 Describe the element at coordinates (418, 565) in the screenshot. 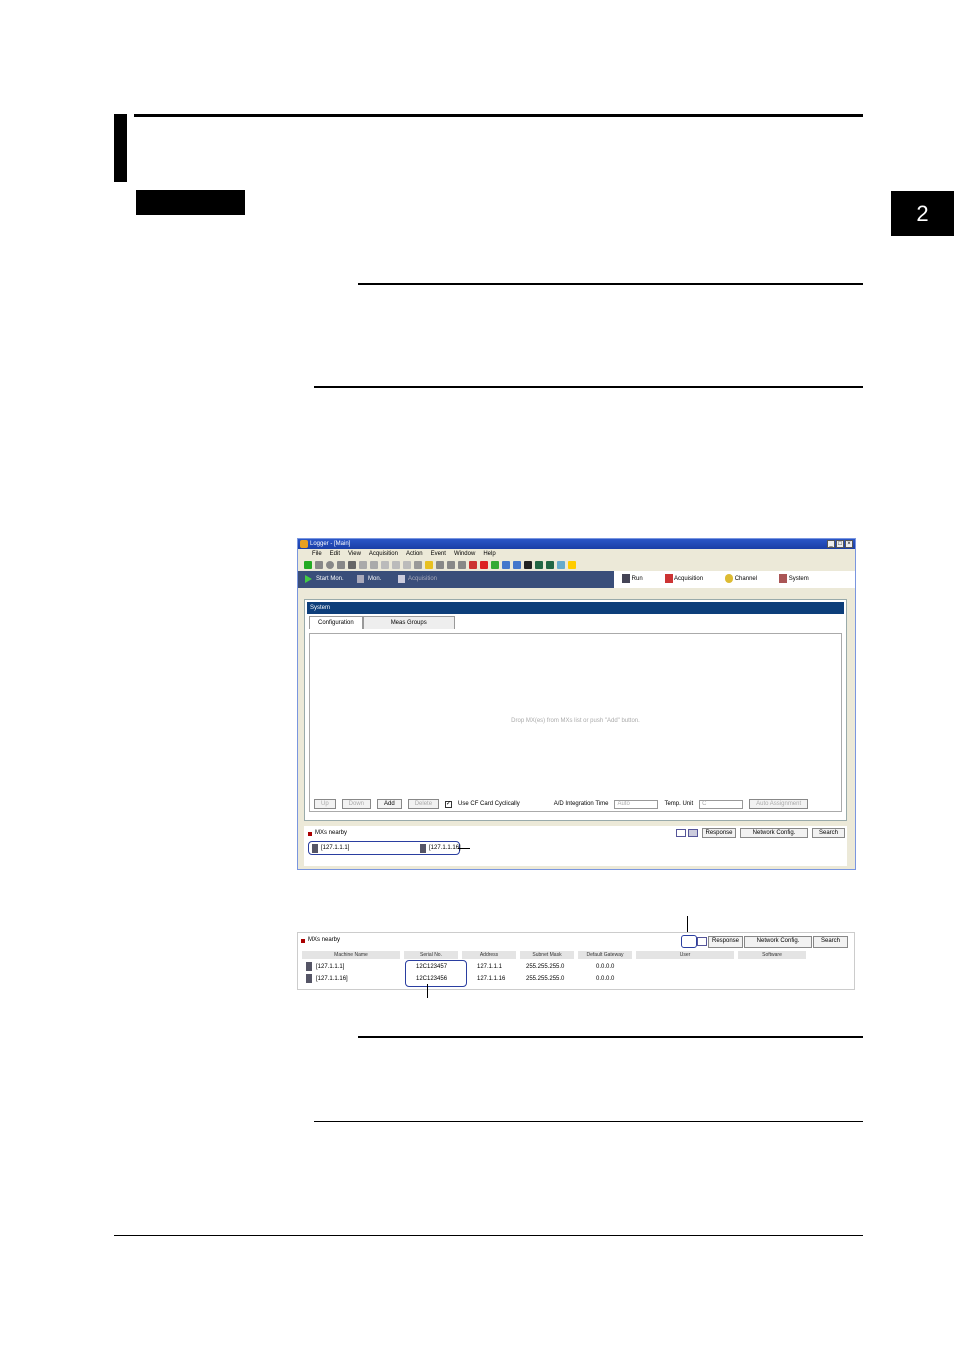

I see `refresh-icon` at that location.